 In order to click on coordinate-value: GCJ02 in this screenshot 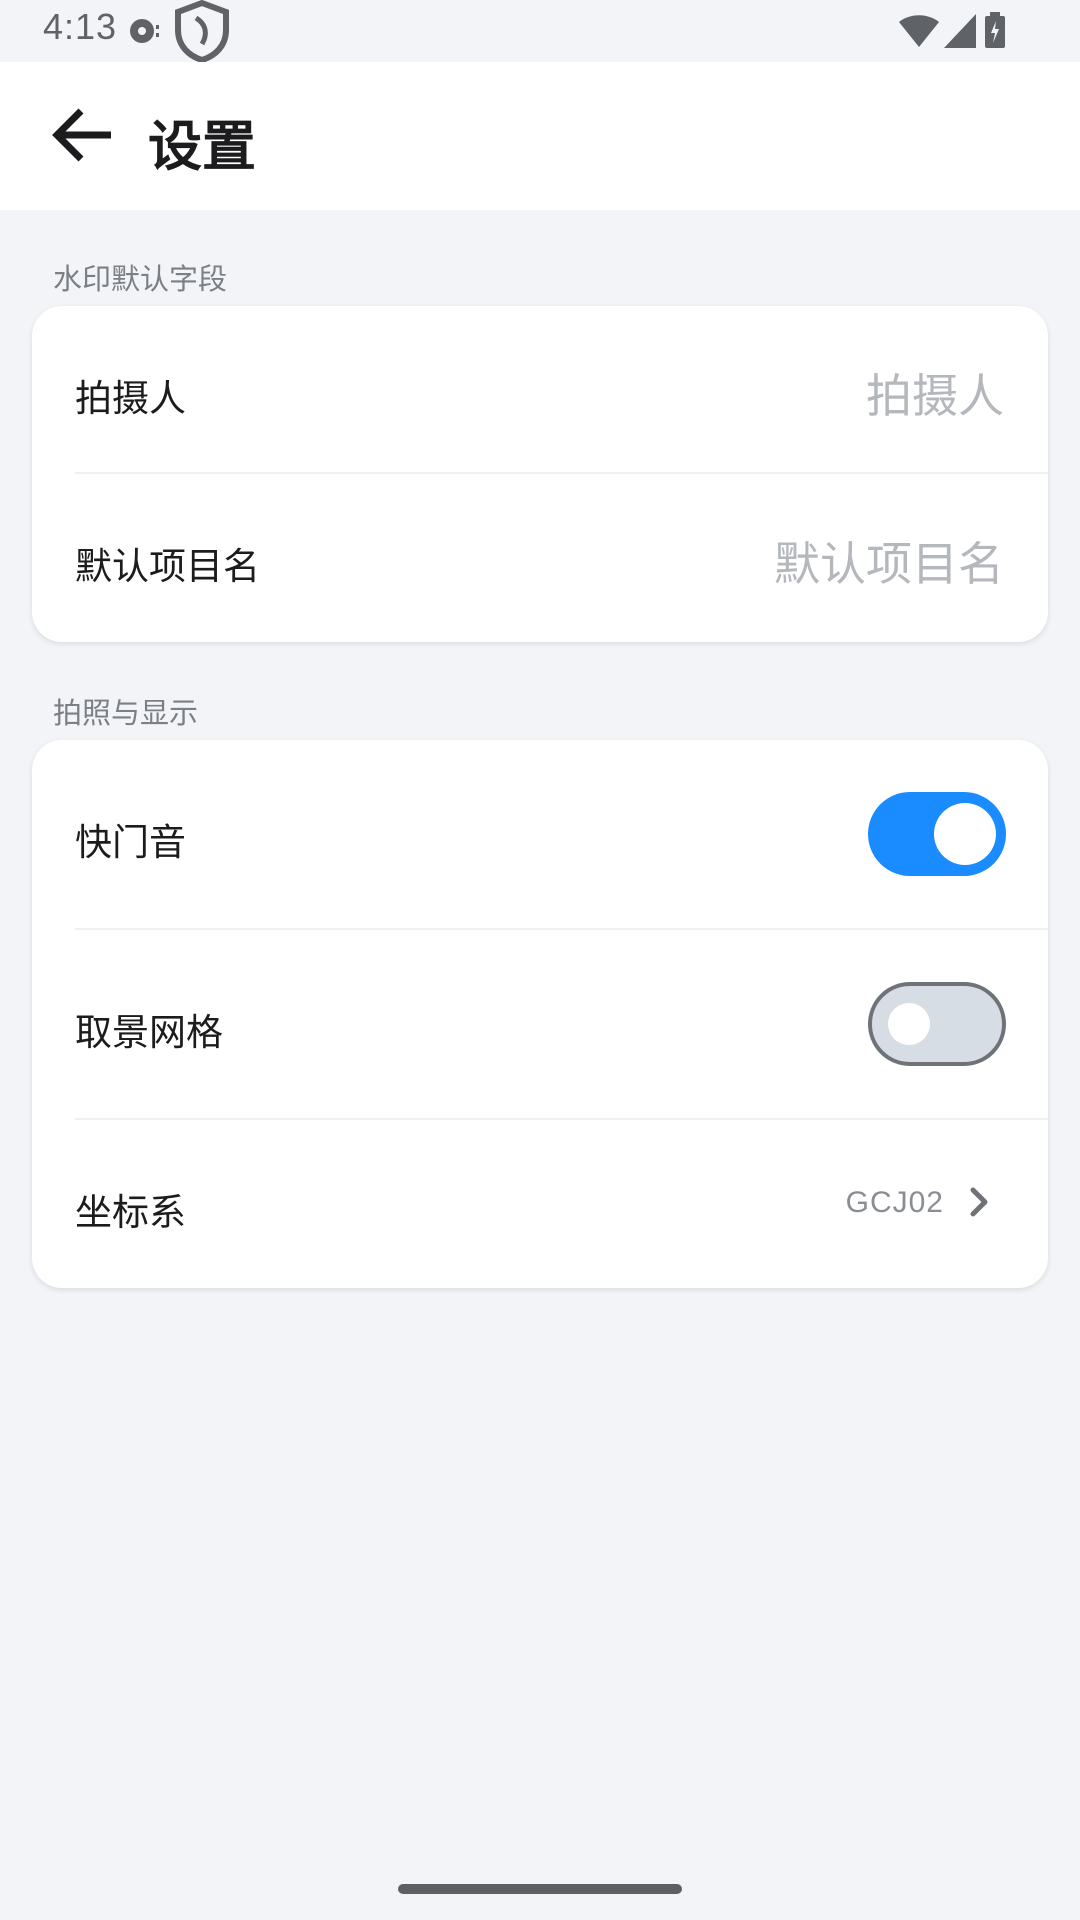, I will do `click(894, 1202)`.